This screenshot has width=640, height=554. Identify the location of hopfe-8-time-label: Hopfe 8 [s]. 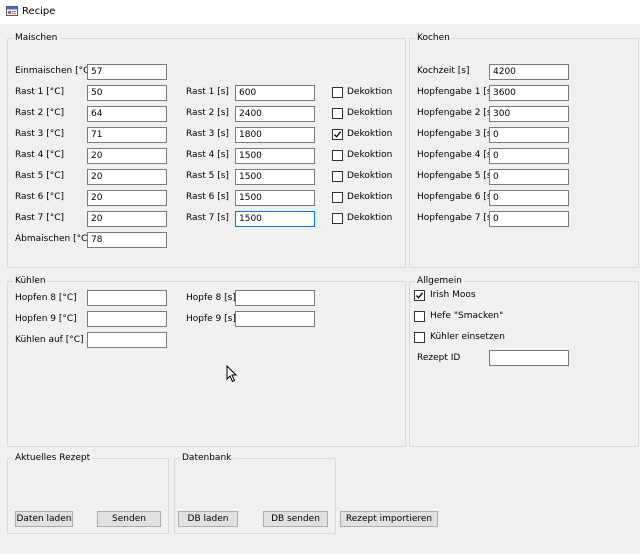
(211, 298).